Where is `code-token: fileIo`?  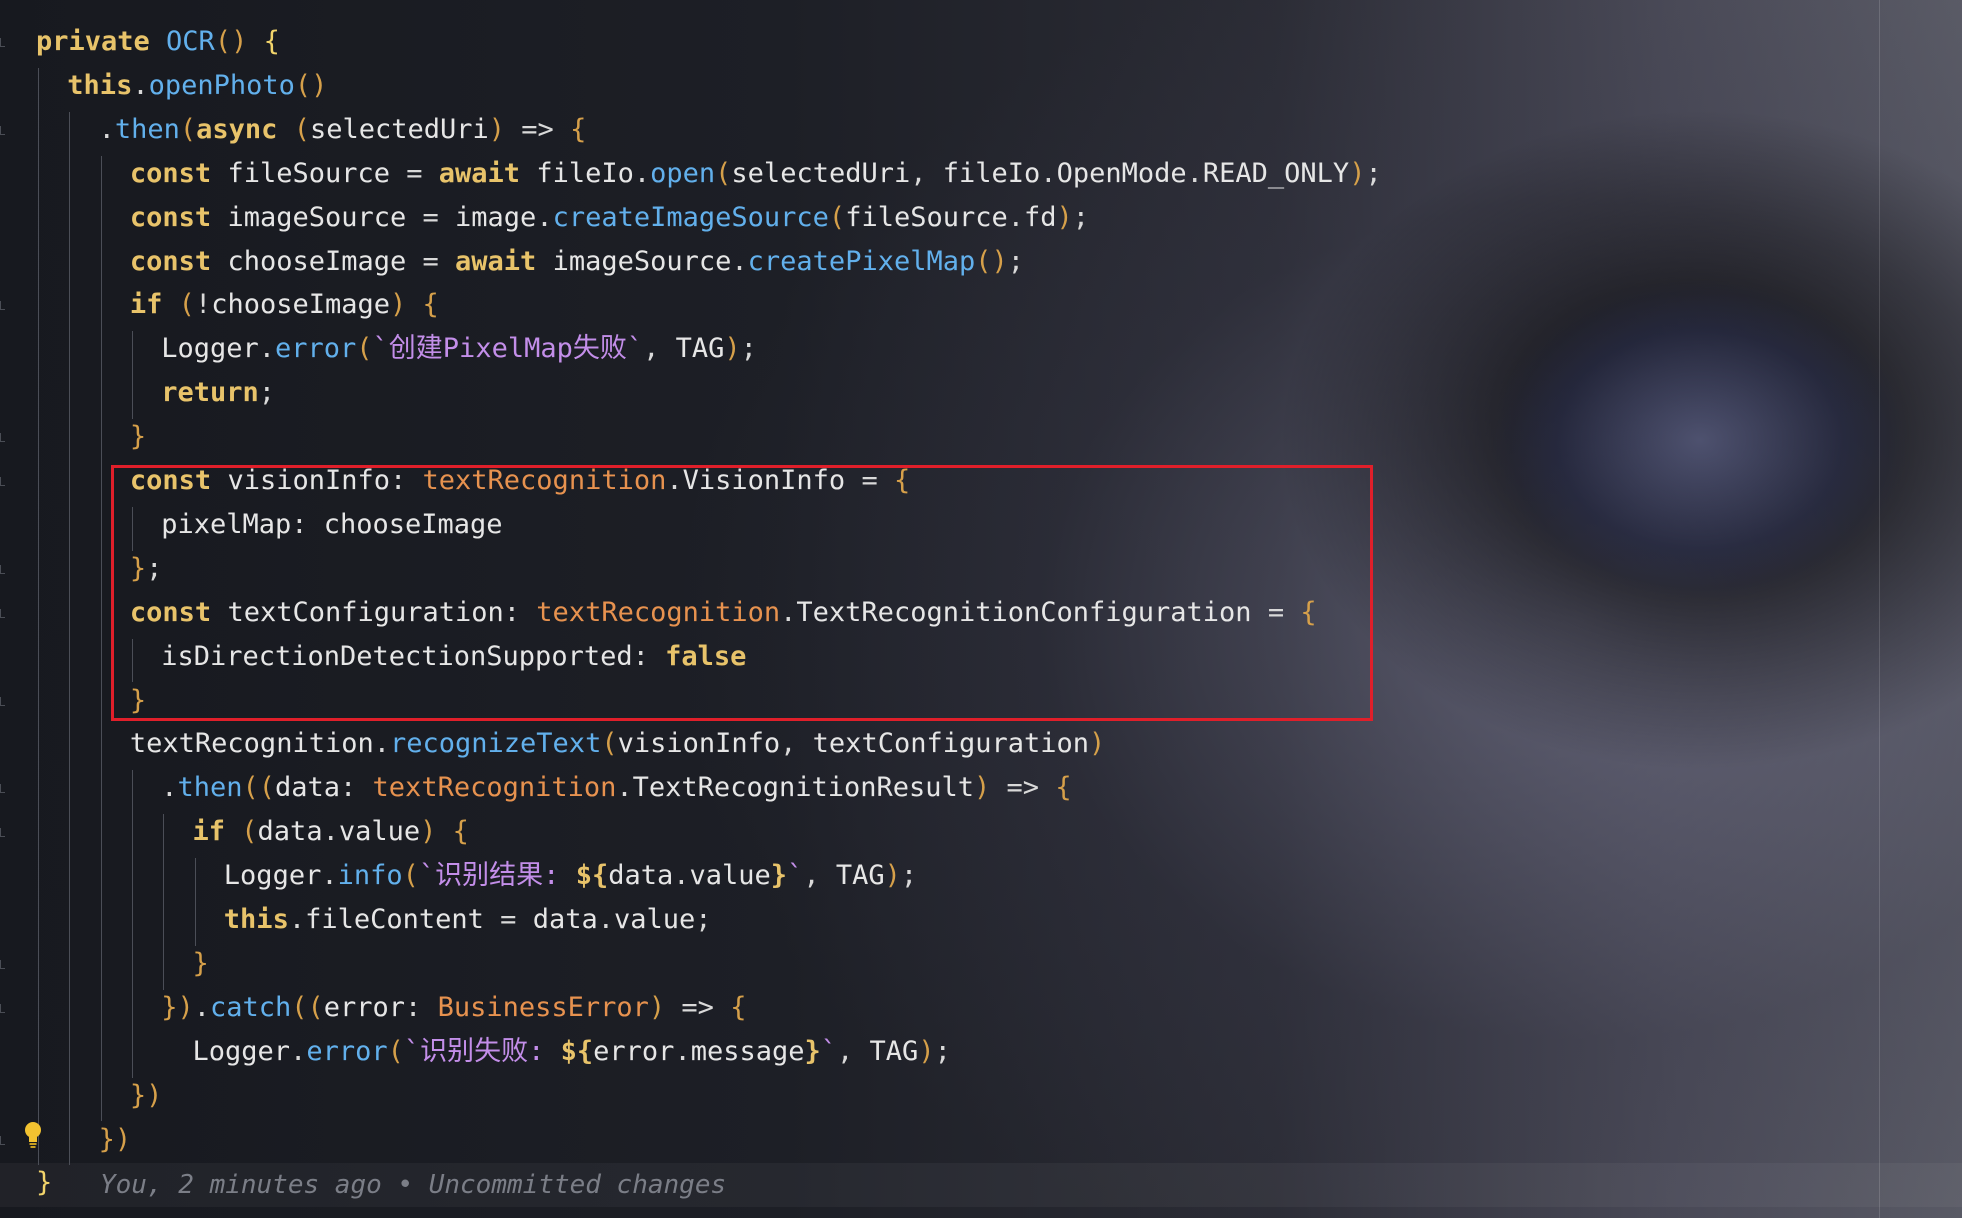
code-token: fileIo is located at coordinates (585, 173).